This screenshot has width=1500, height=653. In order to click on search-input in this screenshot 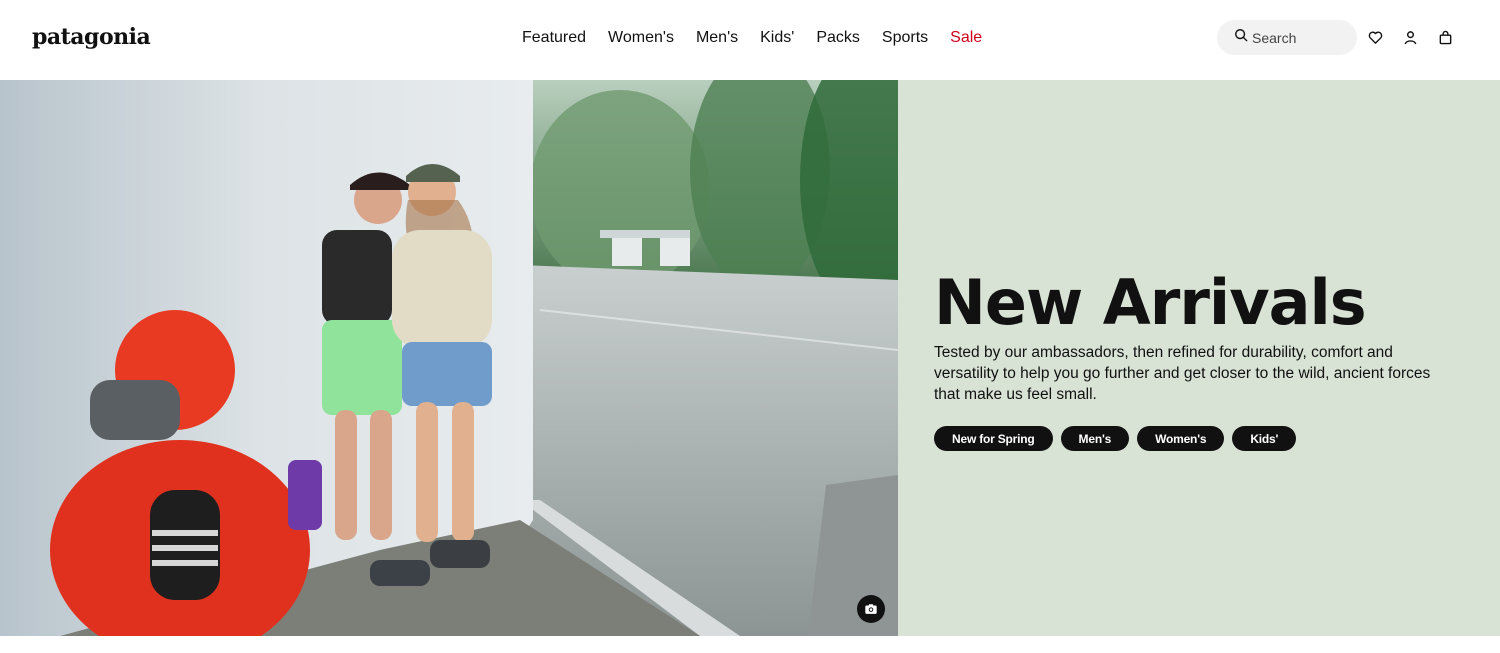, I will do `click(1297, 37)`.